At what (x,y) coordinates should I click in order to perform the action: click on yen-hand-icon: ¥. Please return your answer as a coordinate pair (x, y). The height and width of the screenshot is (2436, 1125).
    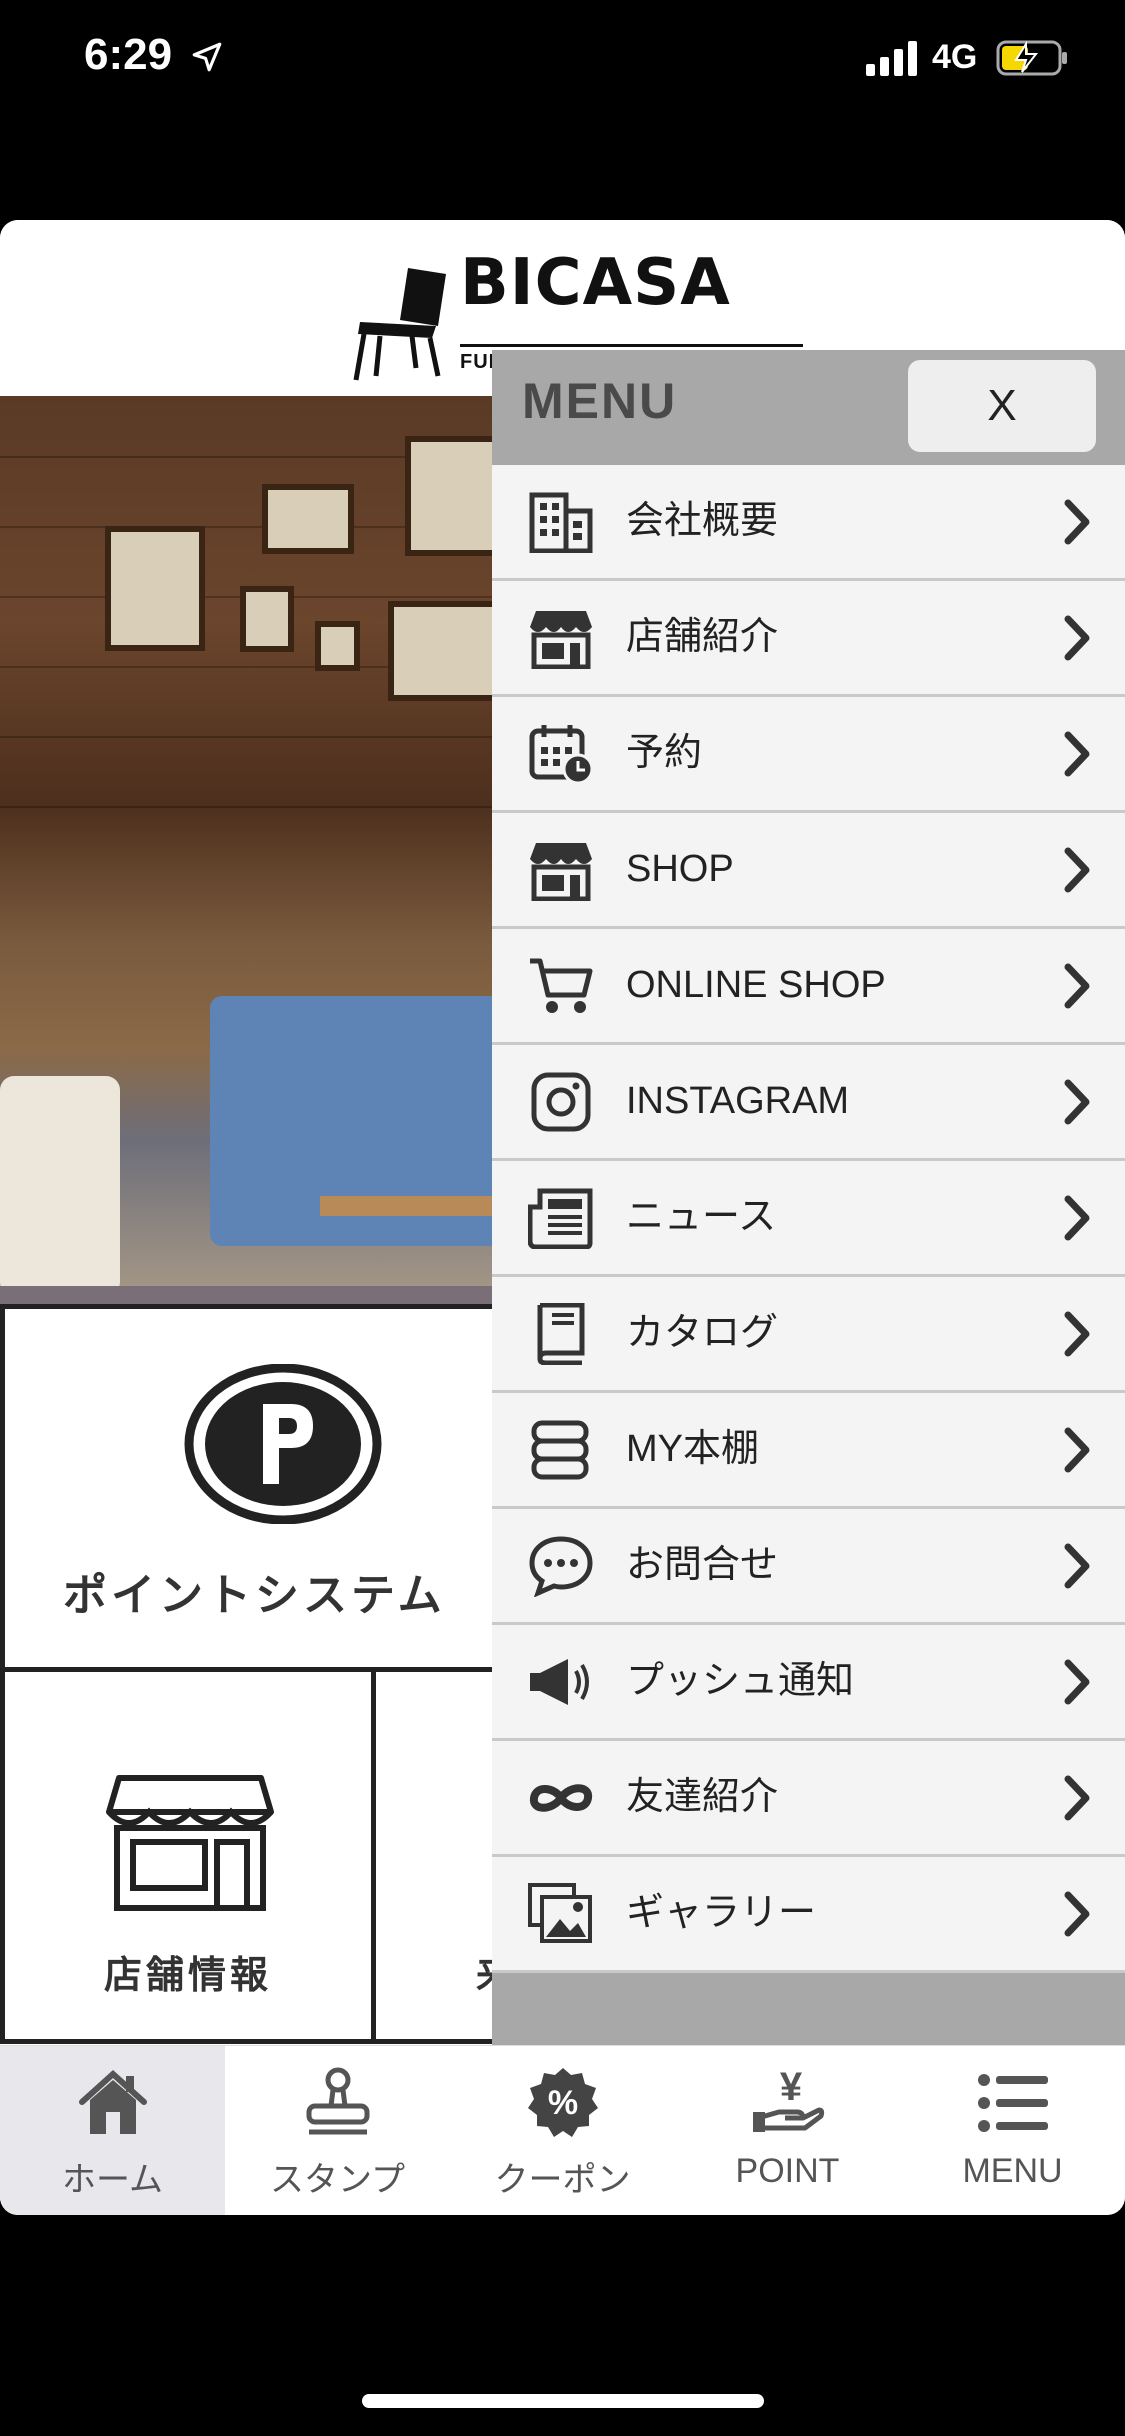
    Looking at the image, I should click on (788, 2102).